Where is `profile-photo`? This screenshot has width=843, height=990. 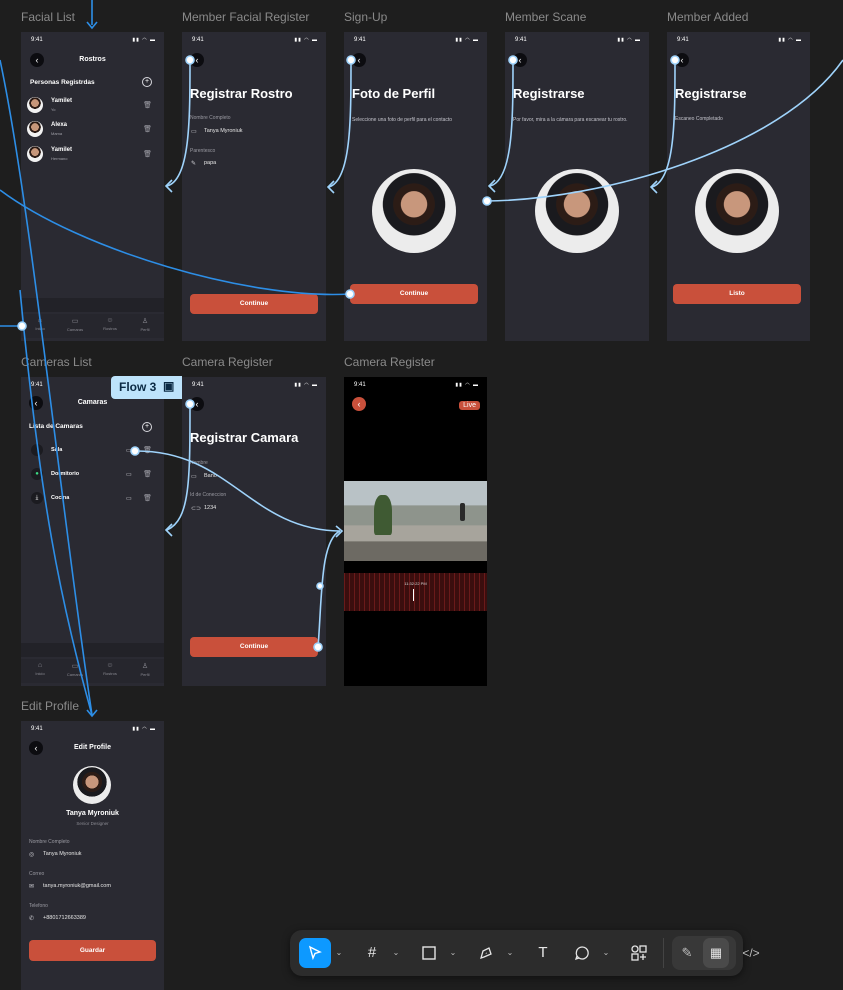
profile-photo is located at coordinates (414, 211).